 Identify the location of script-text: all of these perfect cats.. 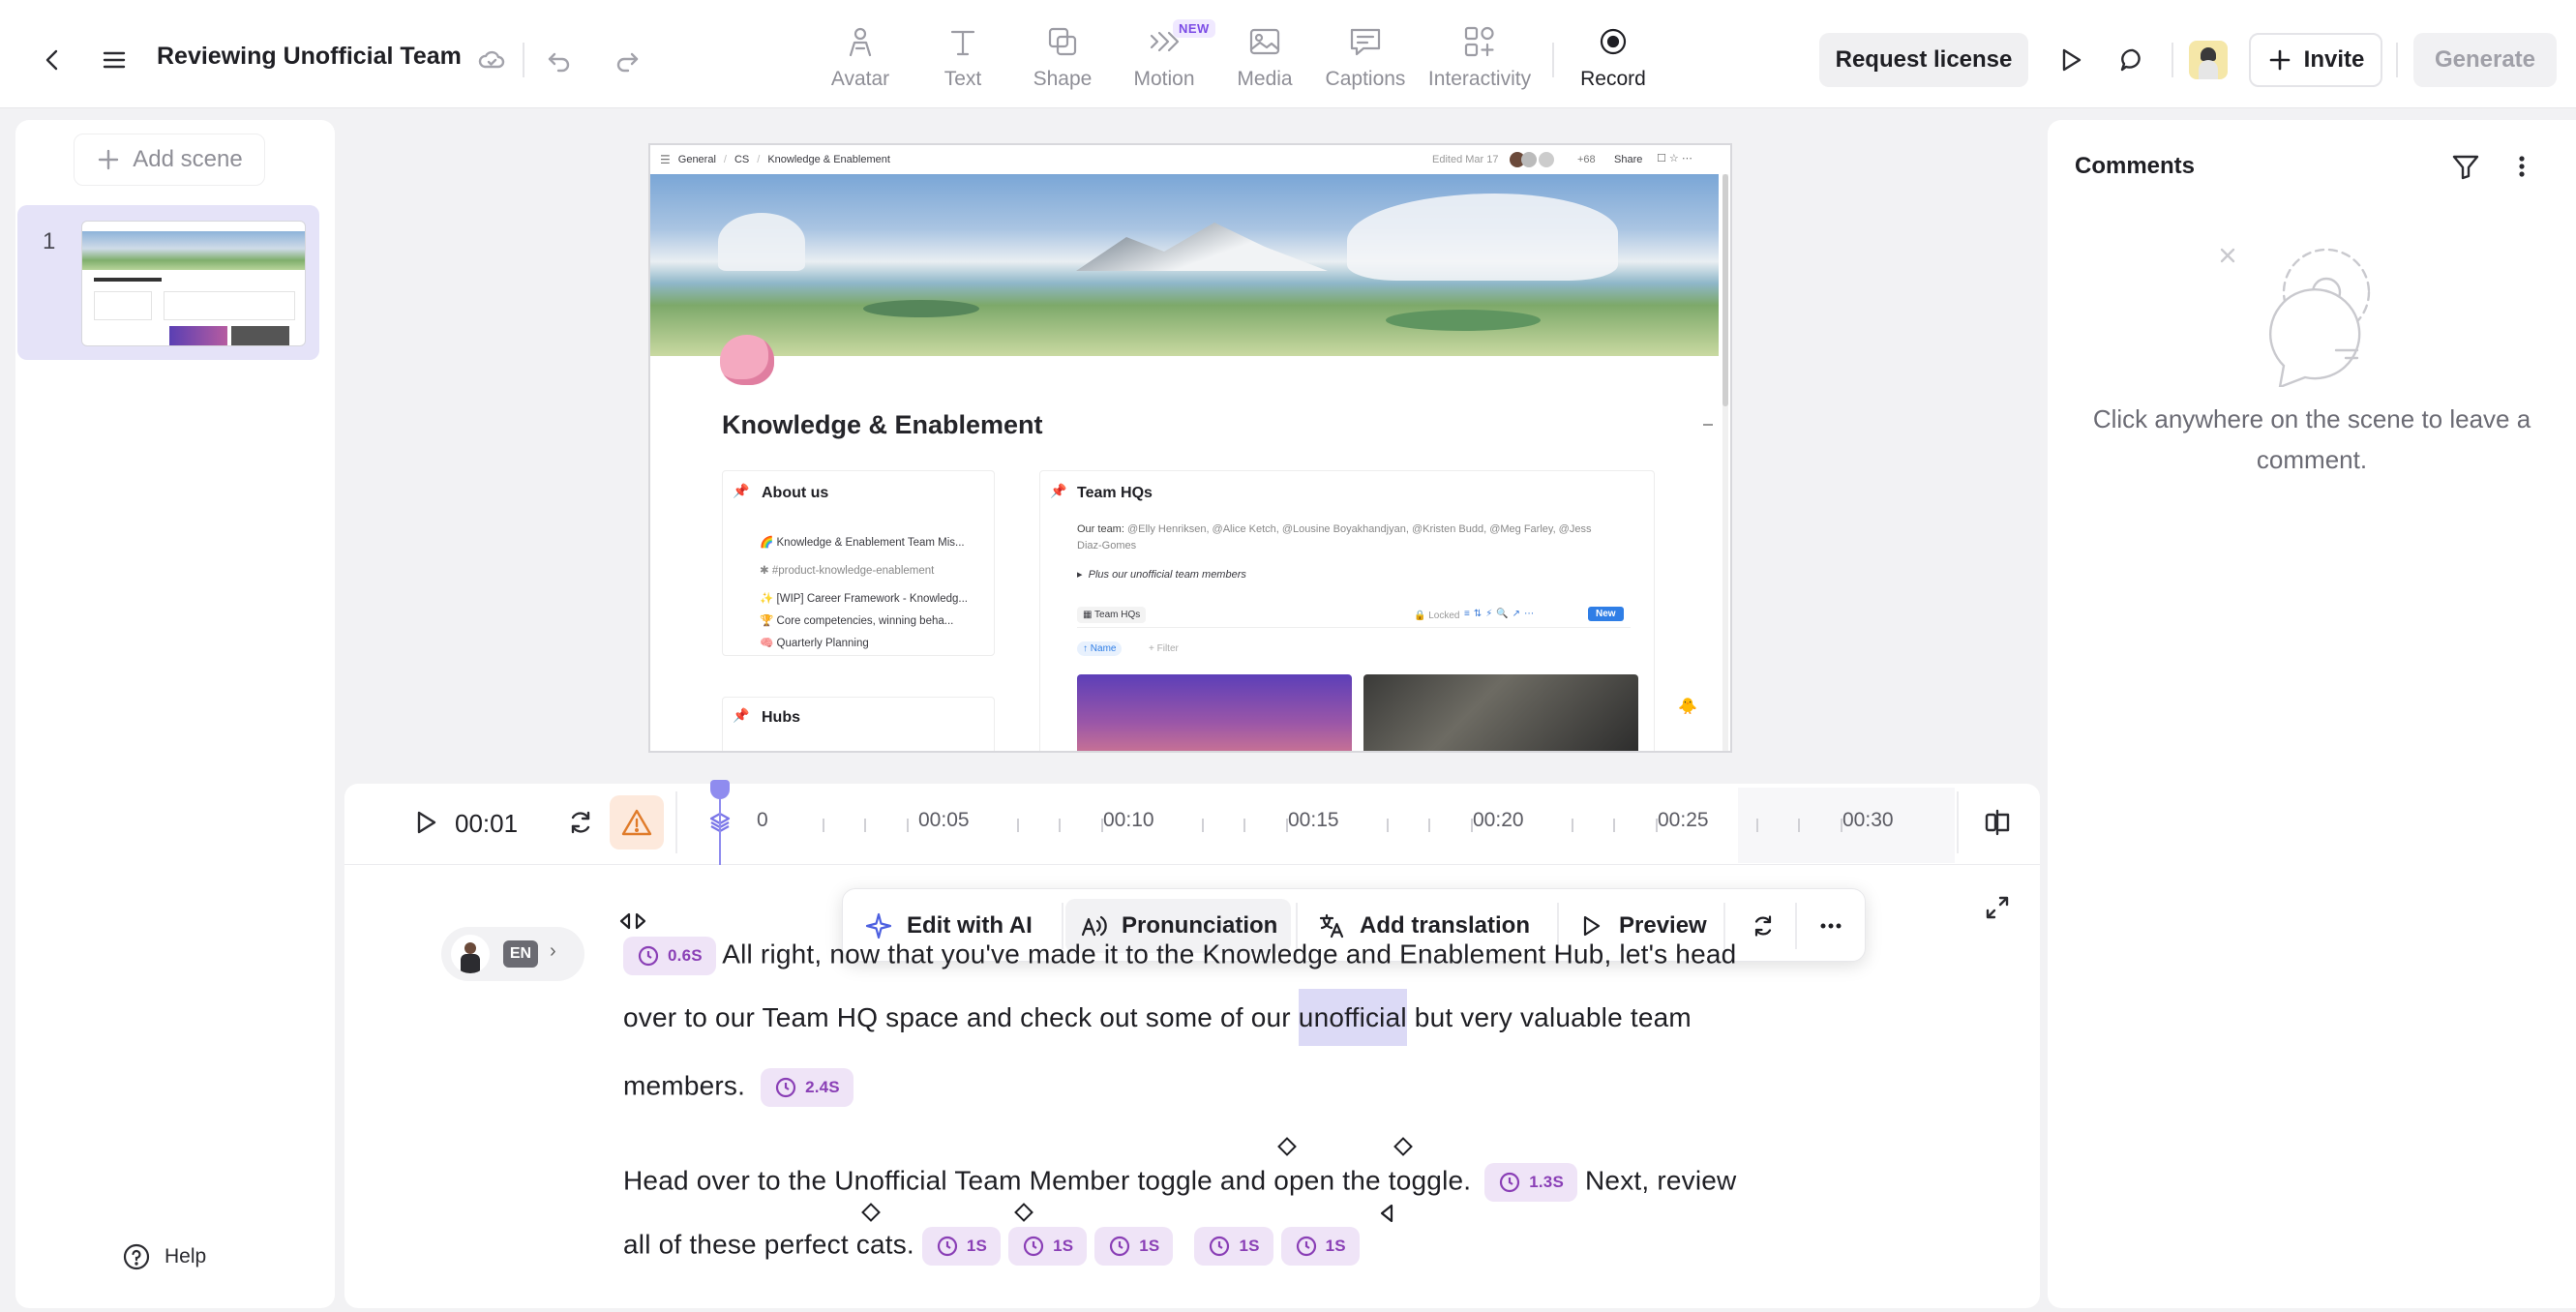
(768, 1244).